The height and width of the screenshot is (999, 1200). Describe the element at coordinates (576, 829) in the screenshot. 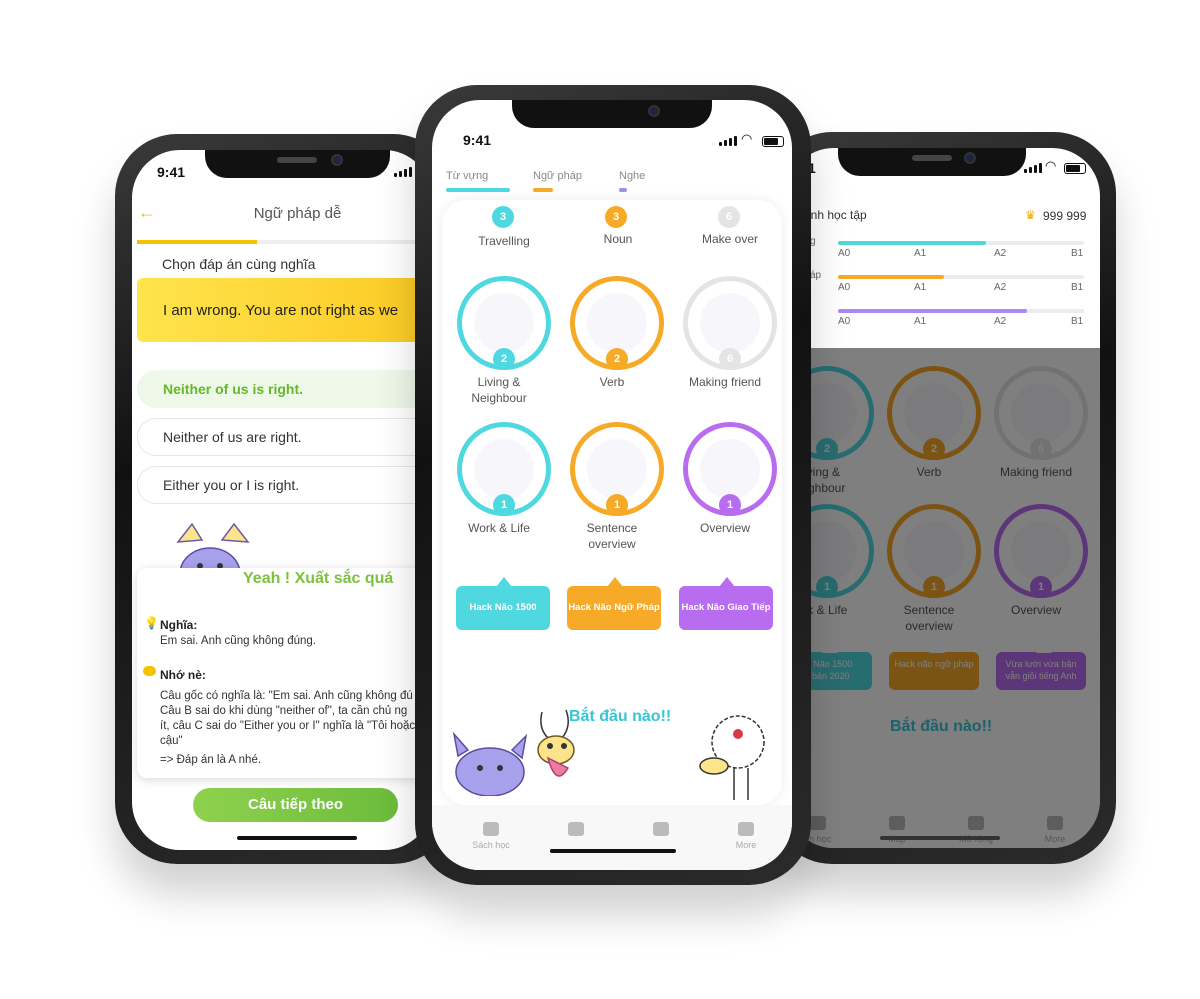

I see `map-flag-icon` at that location.